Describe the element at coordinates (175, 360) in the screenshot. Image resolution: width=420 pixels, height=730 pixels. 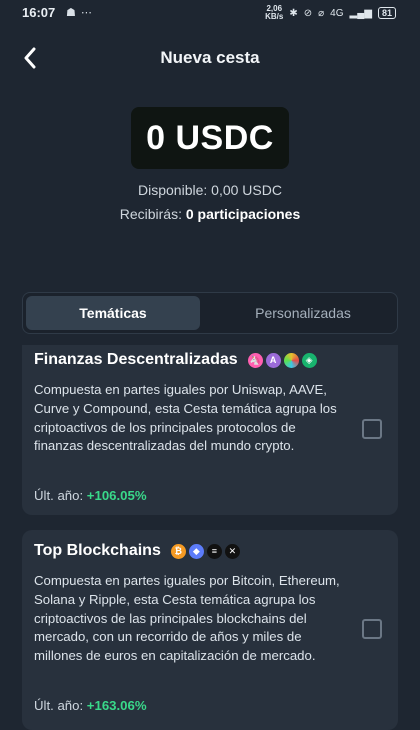
I see `basket-title: Finanzas Descentralizadas 🦄 A ◈` at that location.